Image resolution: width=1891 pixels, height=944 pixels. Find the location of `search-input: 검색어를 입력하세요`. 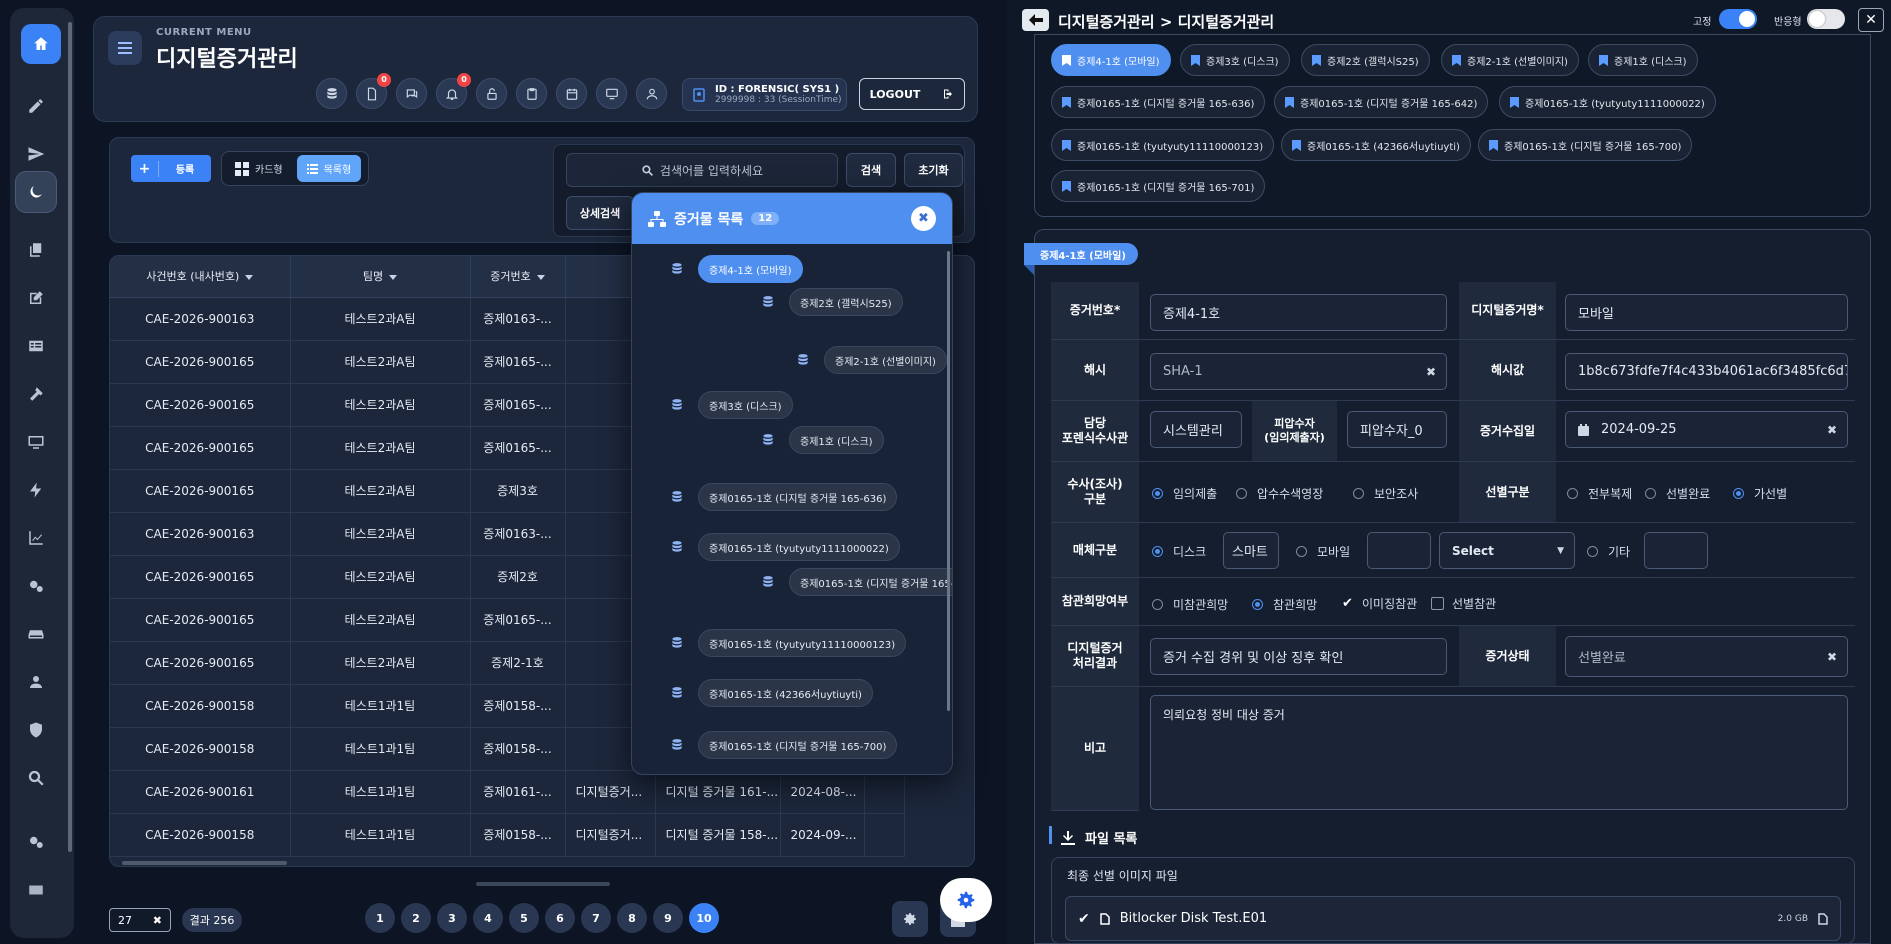

search-input: 검색어를 입력하세요 is located at coordinates (702, 170).